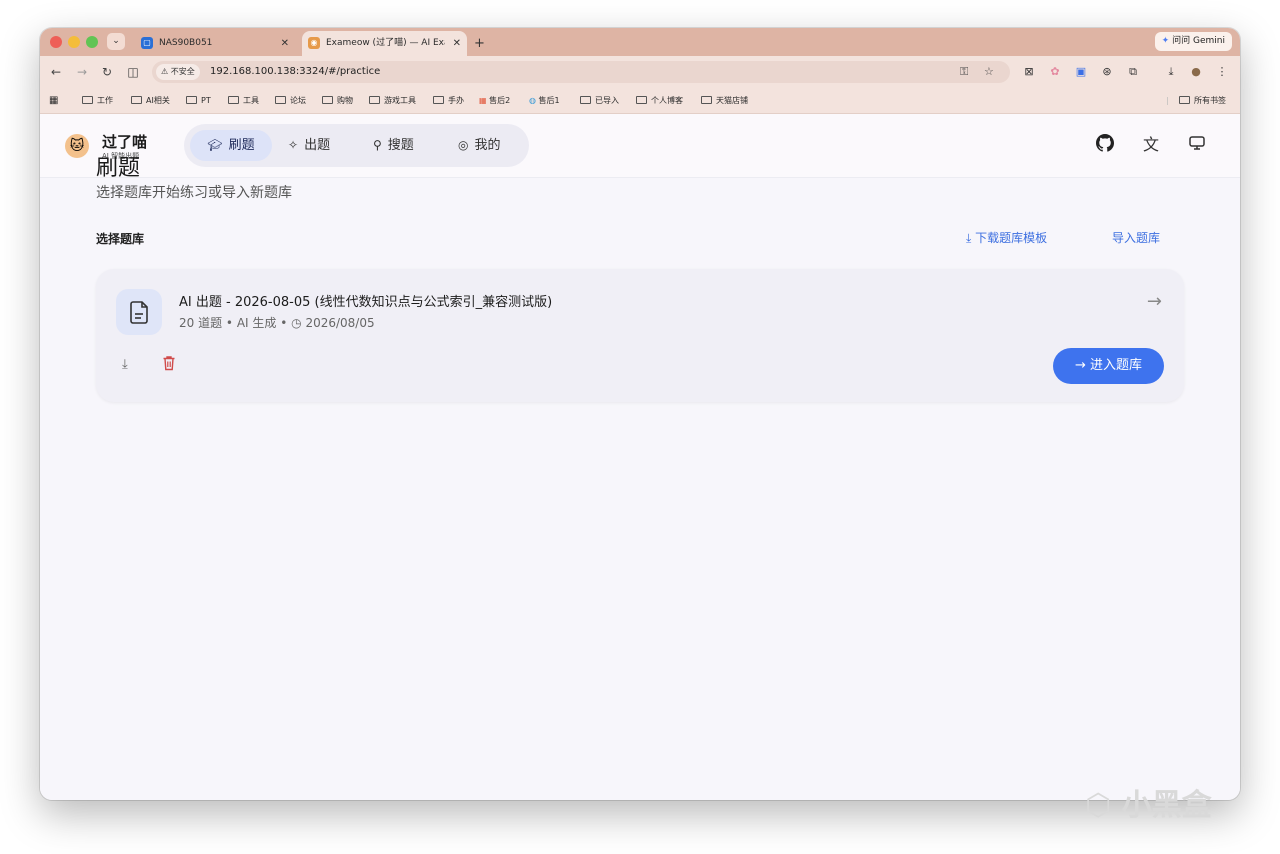 The height and width of the screenshot is (854, 1280). Describe the element at coordinates (186, 43) in the screenshot. I see `tab-title: NAS90B051` at that location.